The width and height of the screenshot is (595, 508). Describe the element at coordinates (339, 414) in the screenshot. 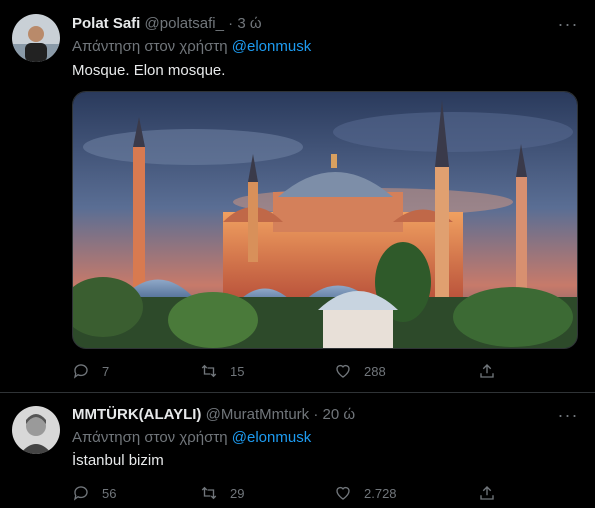

I see `timestamp: 20 ώ` at that location.